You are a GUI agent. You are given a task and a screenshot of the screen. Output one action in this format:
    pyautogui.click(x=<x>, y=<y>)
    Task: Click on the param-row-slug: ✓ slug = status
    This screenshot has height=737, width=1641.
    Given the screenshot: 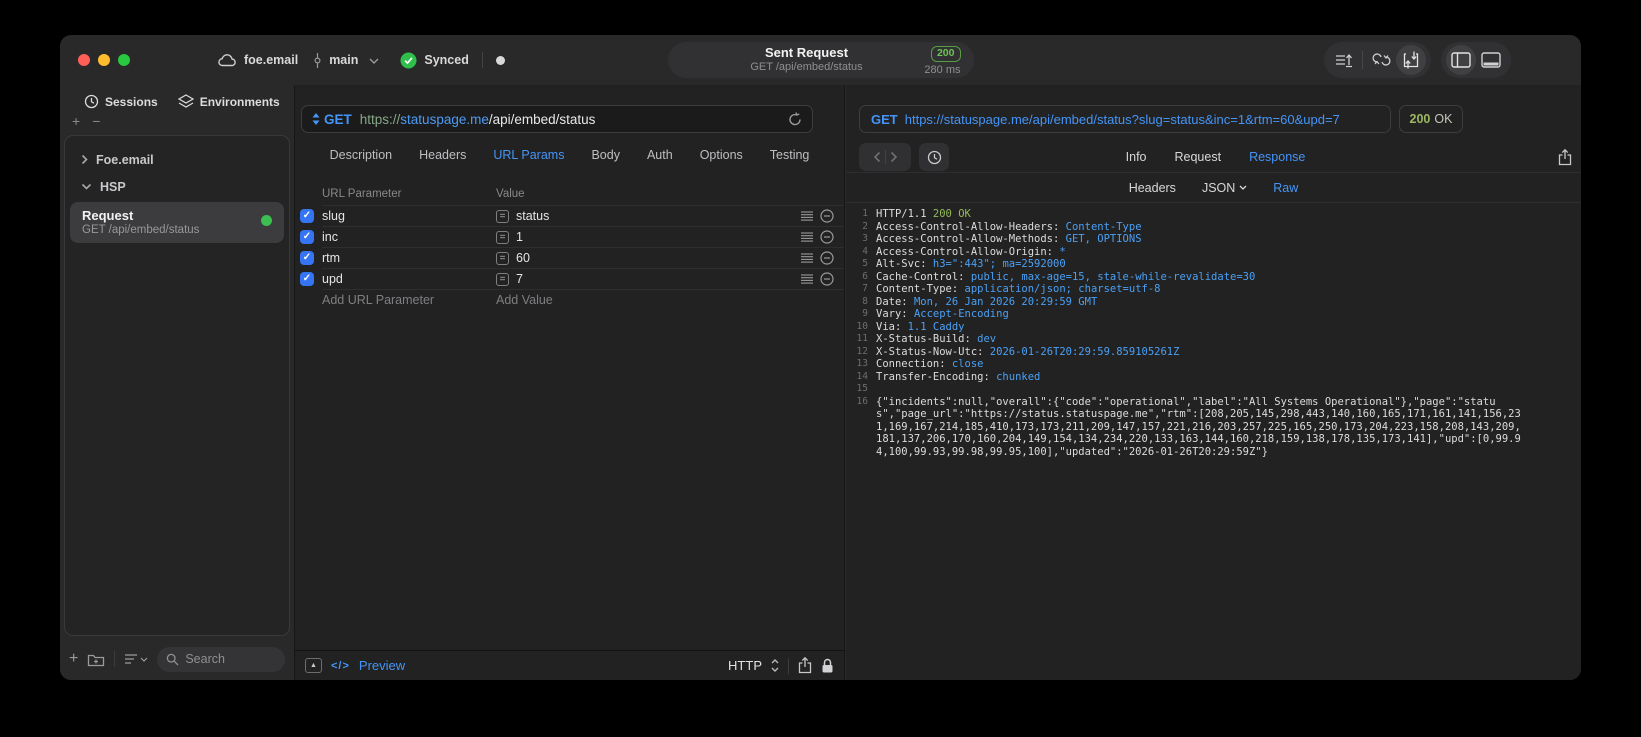 What is the action you would take?
    pyautogui.click(x=569, y=216)
    